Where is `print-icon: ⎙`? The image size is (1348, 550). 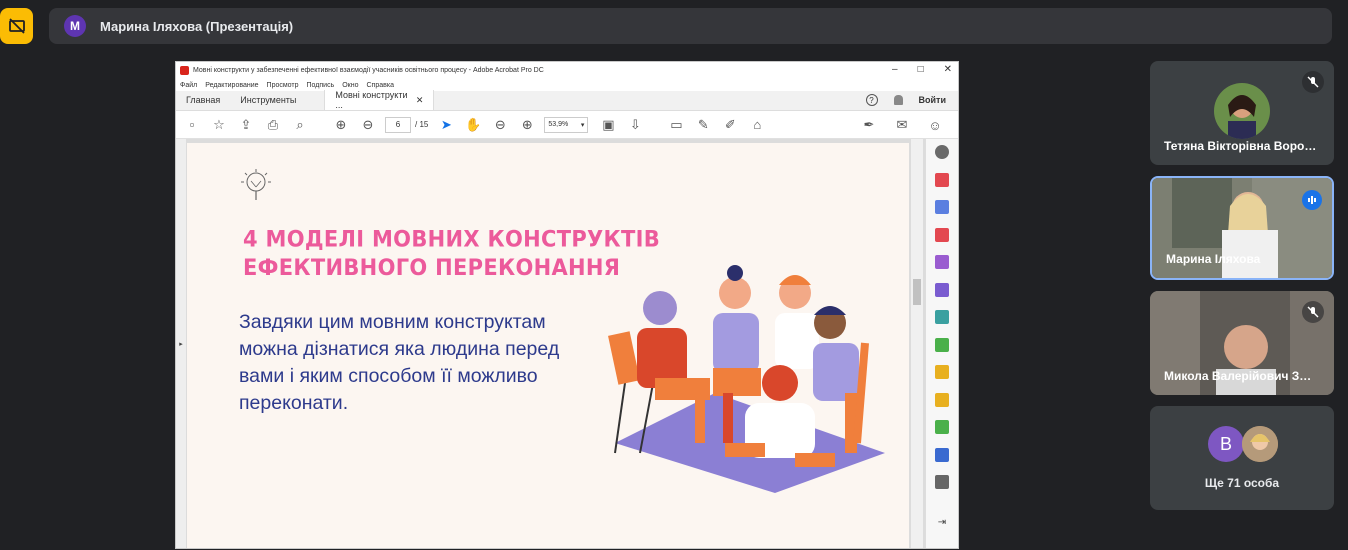 print-icon: ⎙ is located at coordinates (273, 125).